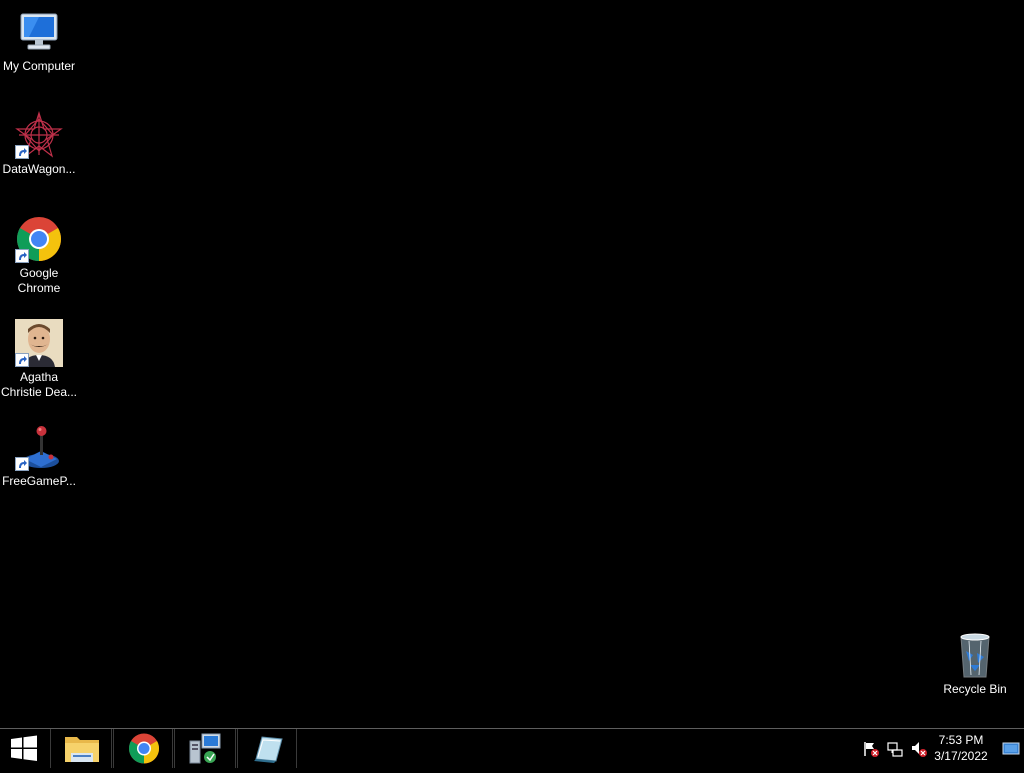  I want to click on desktop-icon-recycle-bin: Recycle Bin, so click(975, 664).